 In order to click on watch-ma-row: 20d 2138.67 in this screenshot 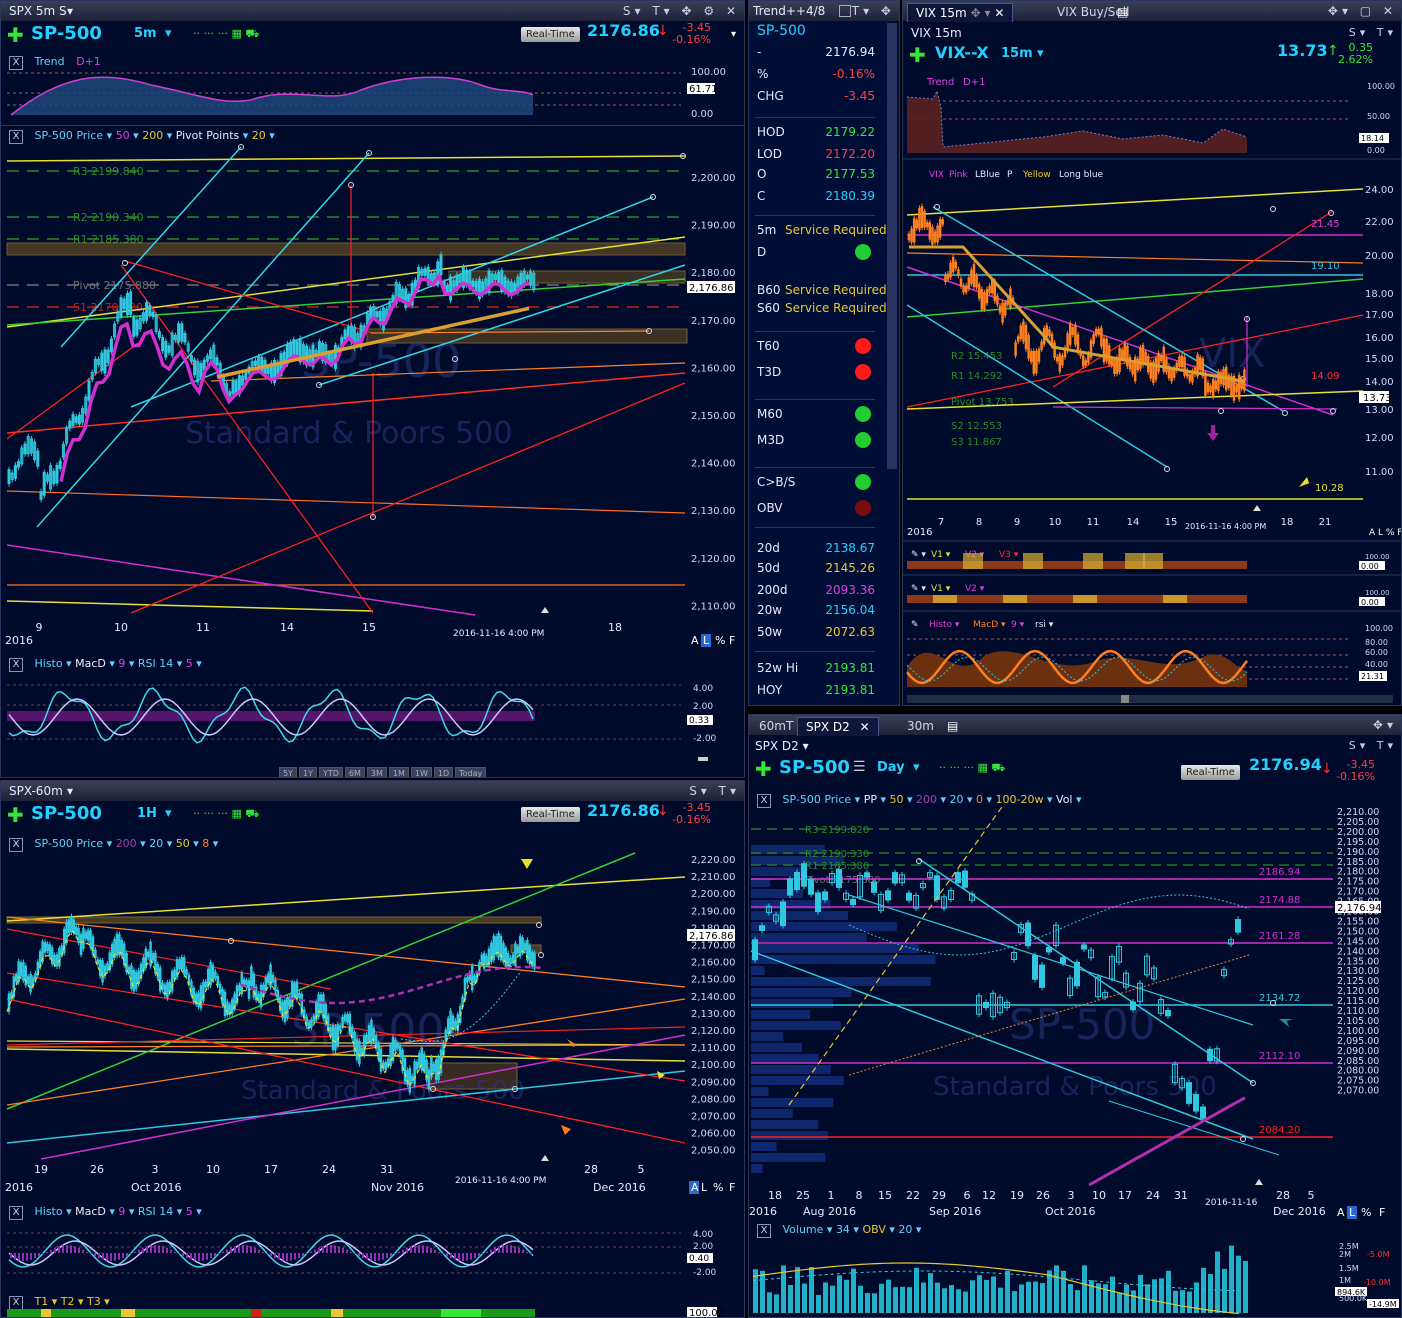, I will do `click(816, 550)`.